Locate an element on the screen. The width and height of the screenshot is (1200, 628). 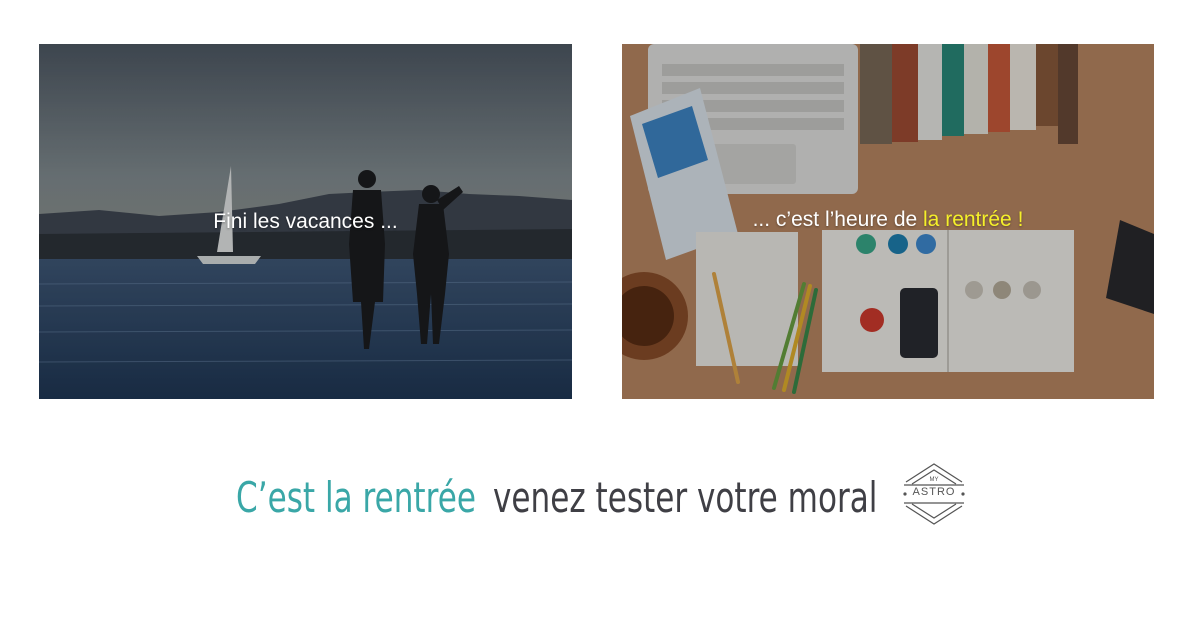
logo-name: ASTRO is located at coordinates (934, 492).